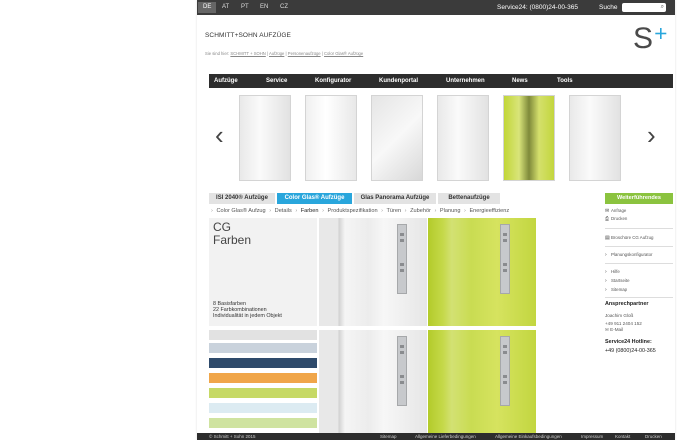 The width and height of the screenshot is (700, 440). I want to click on sidebar-link-sitemap: › Sitemap, so click(616, 290).